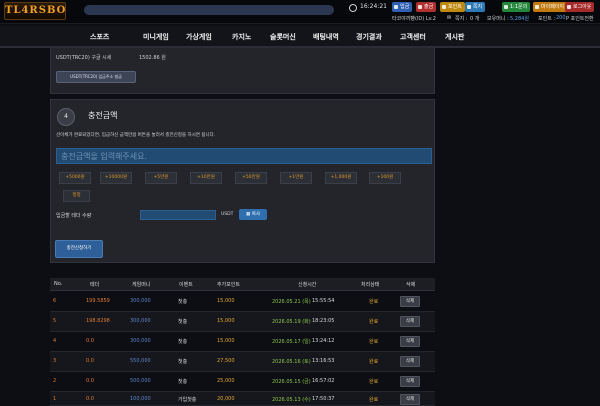  What do you see at coordinates (426, 7) in the screenshot?
I see `withdraw-button: 출금` at bounding box center [426, 7].